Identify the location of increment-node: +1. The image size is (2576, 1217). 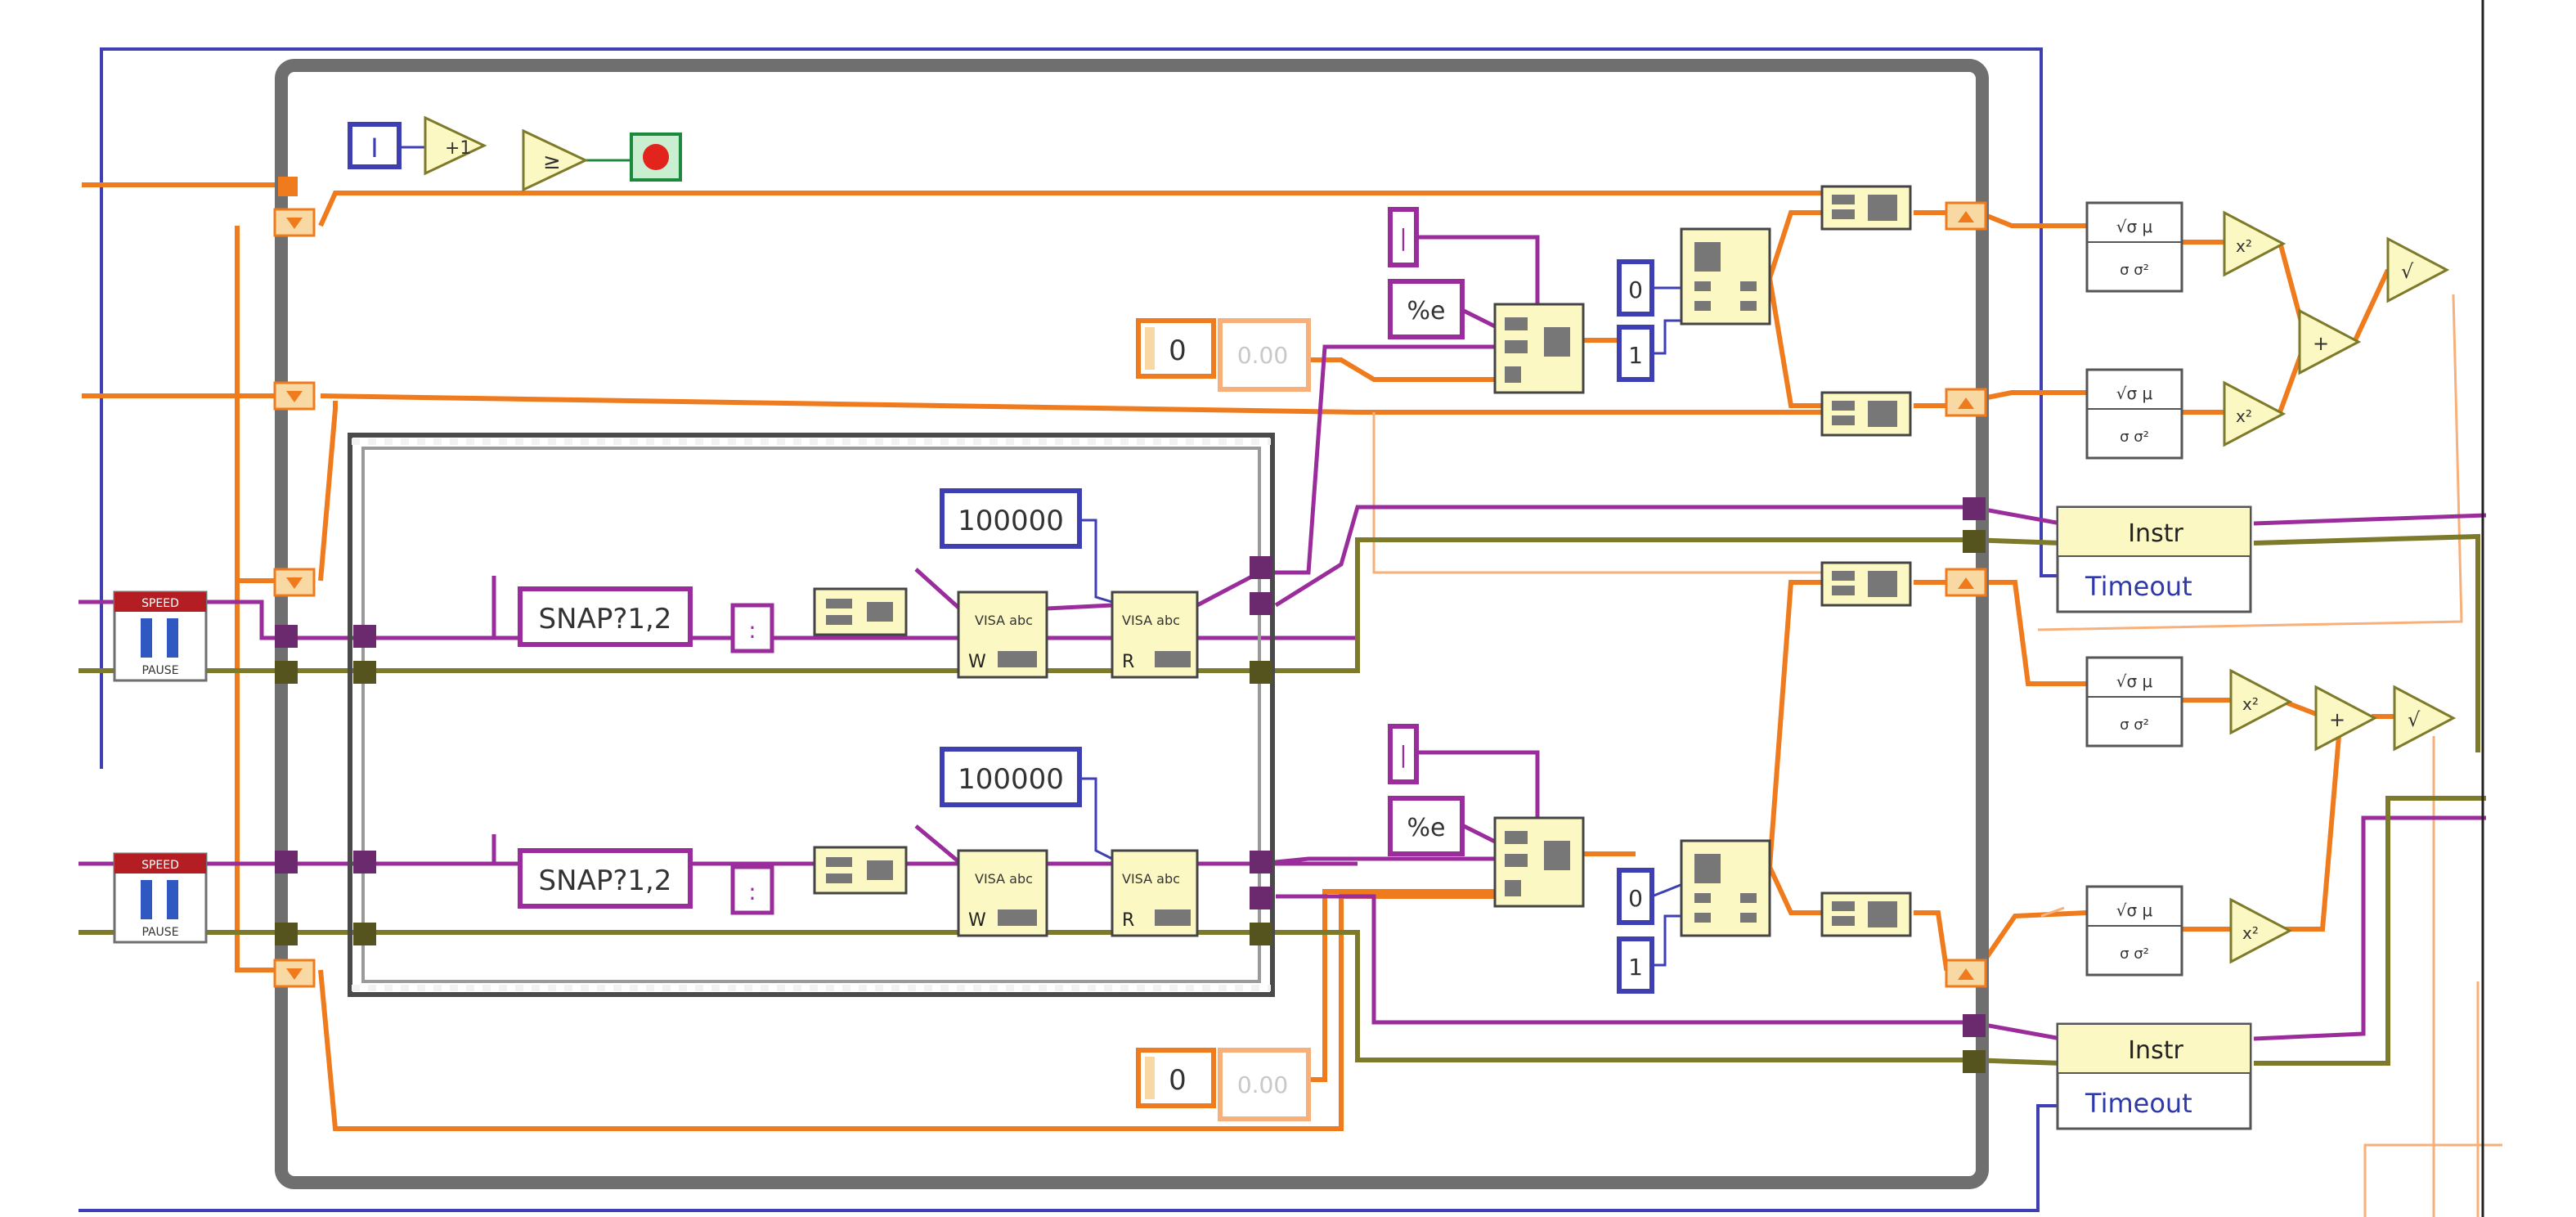
(455, 145).